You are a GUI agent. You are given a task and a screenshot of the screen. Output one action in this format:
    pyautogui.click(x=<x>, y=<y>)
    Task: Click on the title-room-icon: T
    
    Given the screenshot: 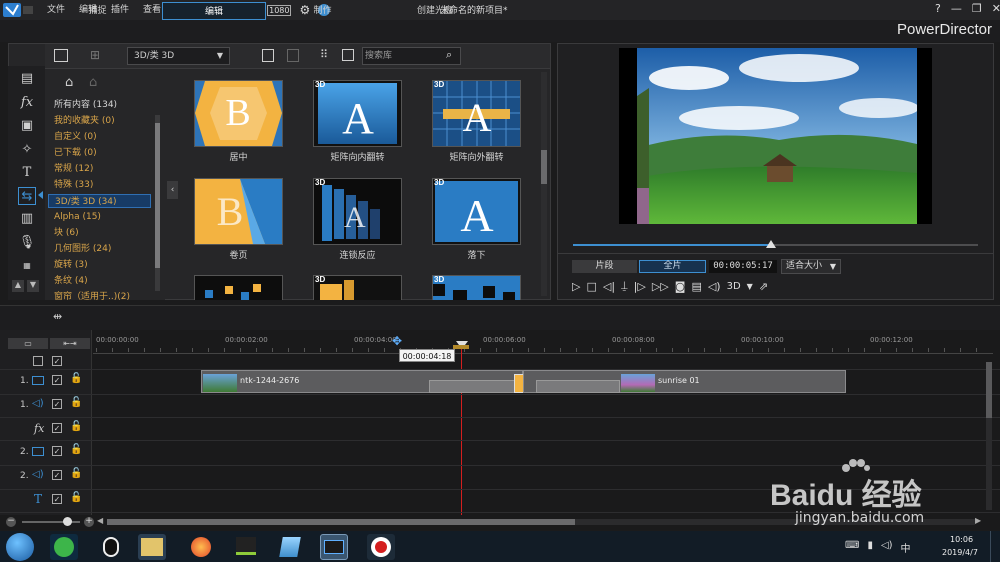 What is the action you would take?
    pyautogui.click(x=27, y=173)
    